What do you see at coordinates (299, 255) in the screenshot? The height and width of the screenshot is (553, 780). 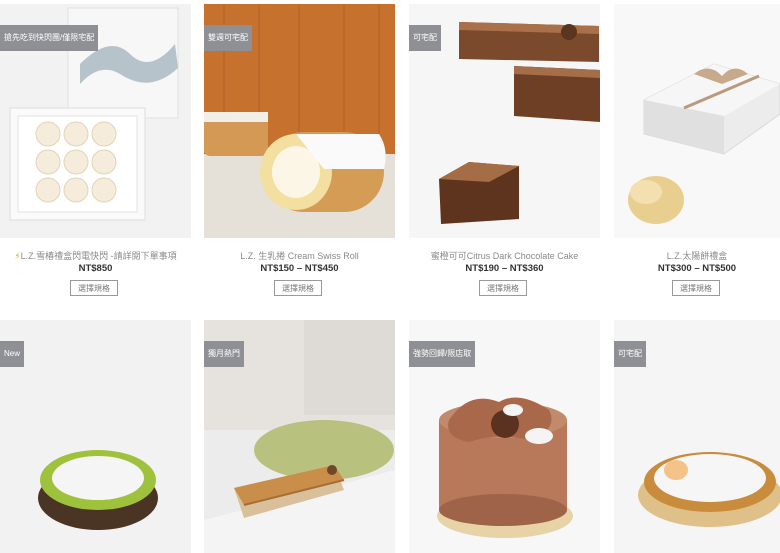 I see `product-title: L.Z. 生乳捲 Cream Swiss Roll` at bounding box center [299, 255].